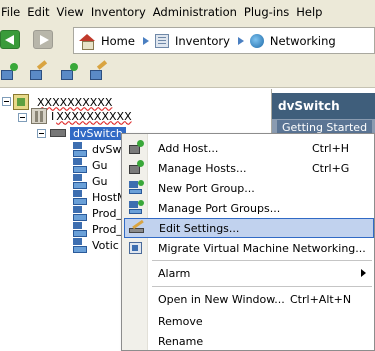 This screenshot has width=375, height=351. I want to click on breadcrumb-home: Home, so click(104, 41).